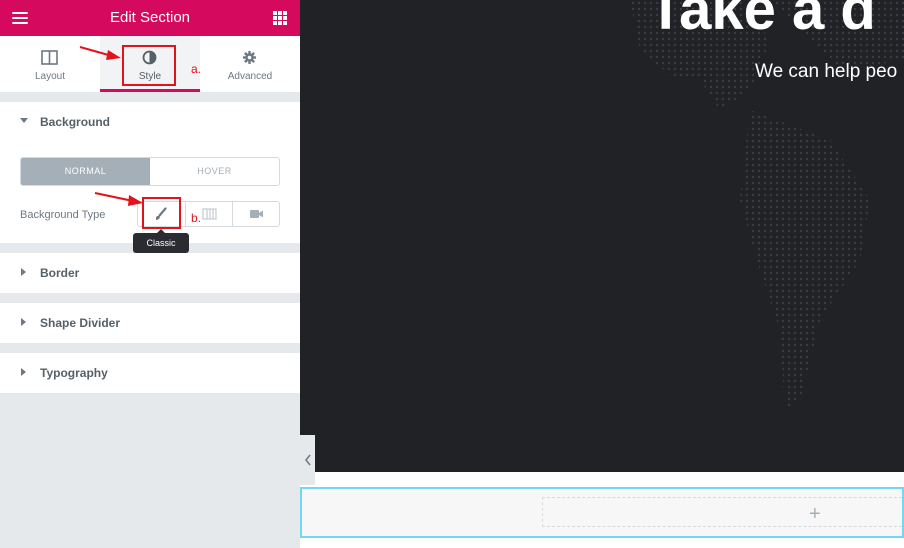 The height and width of the screenshot is (548, 904). I want to click on video-camera-icon, so click(256, 214).